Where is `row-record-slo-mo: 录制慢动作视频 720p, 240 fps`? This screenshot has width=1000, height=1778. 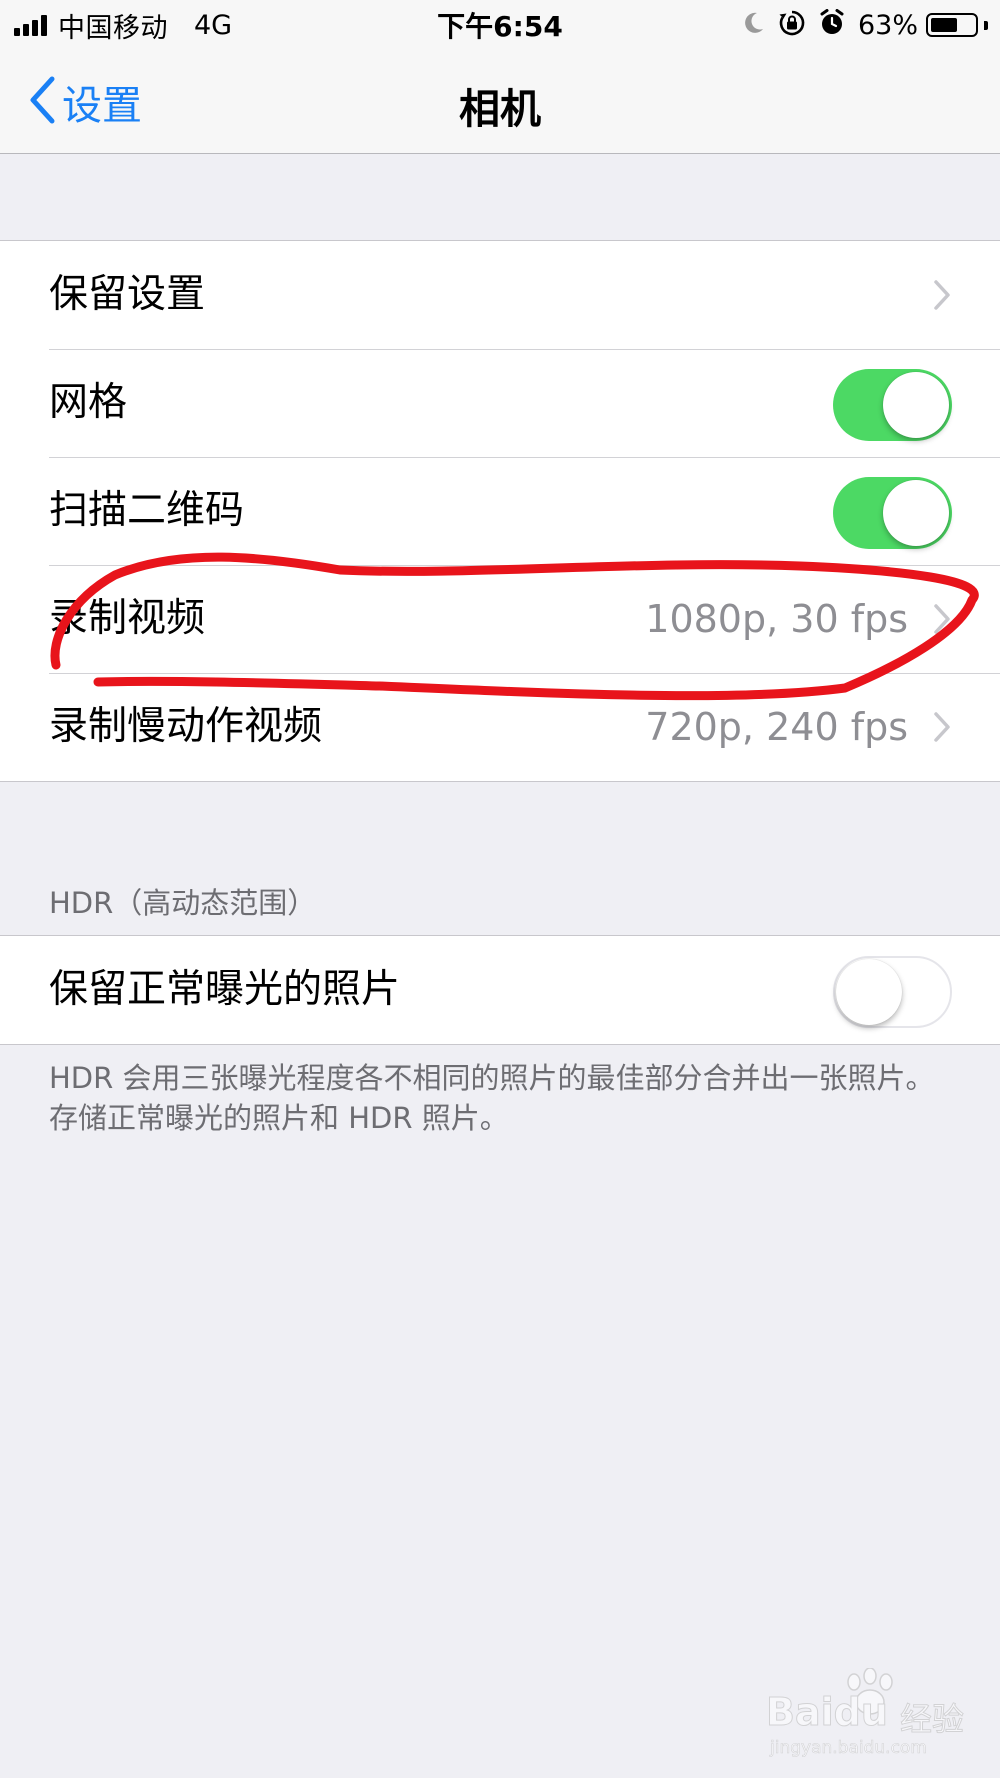
row-record-slo-mo: 录制慢动作视频 720p, 240 fps is located at coordinates (500, 727).